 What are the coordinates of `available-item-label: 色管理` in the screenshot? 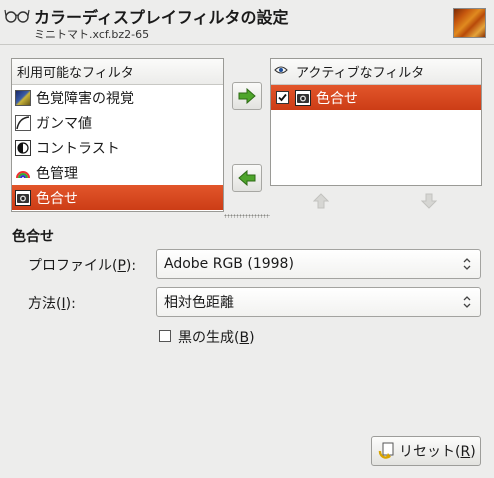 It's located at (57, 173).